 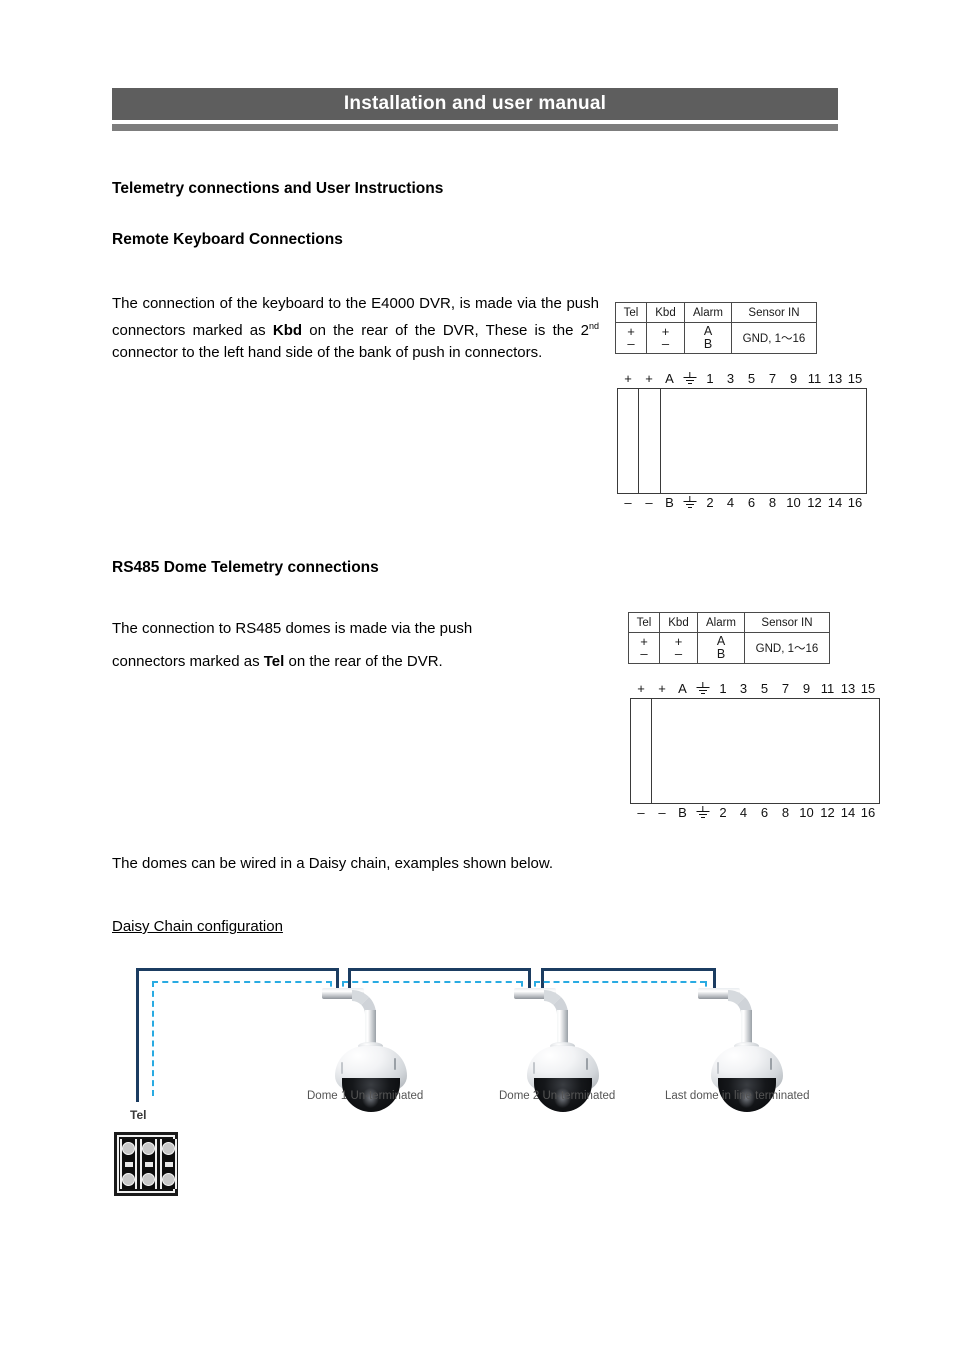 What do you see at coordinates (153, 1038) in the screenshot?
I see `bus-dashed-vertical-tel` at bounding box center [153, 1038].